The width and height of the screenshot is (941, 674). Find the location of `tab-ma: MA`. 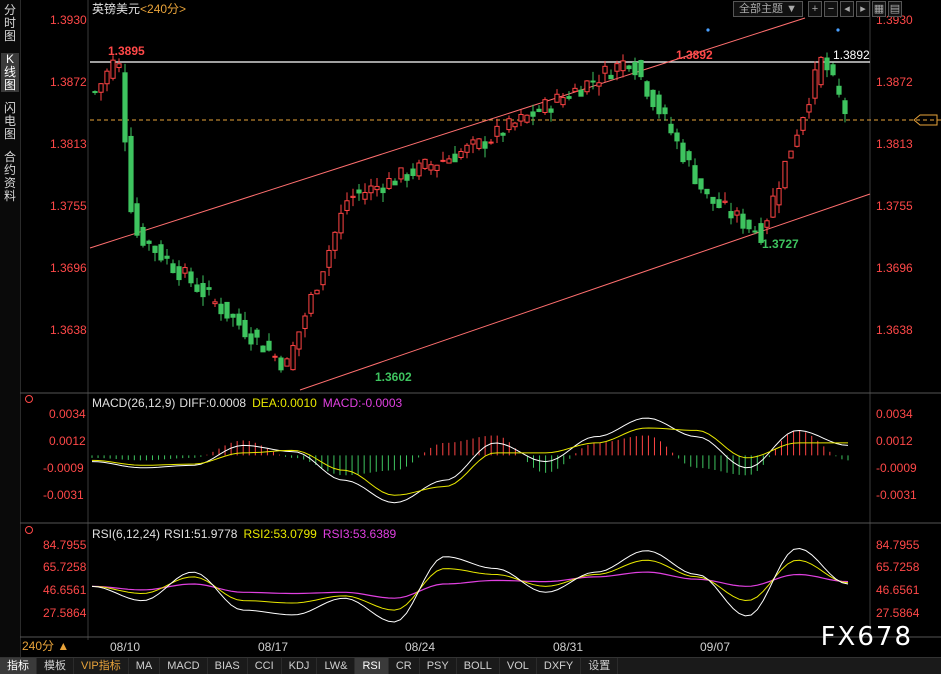

tab-ma: MA is located at coordinates (145, 666).